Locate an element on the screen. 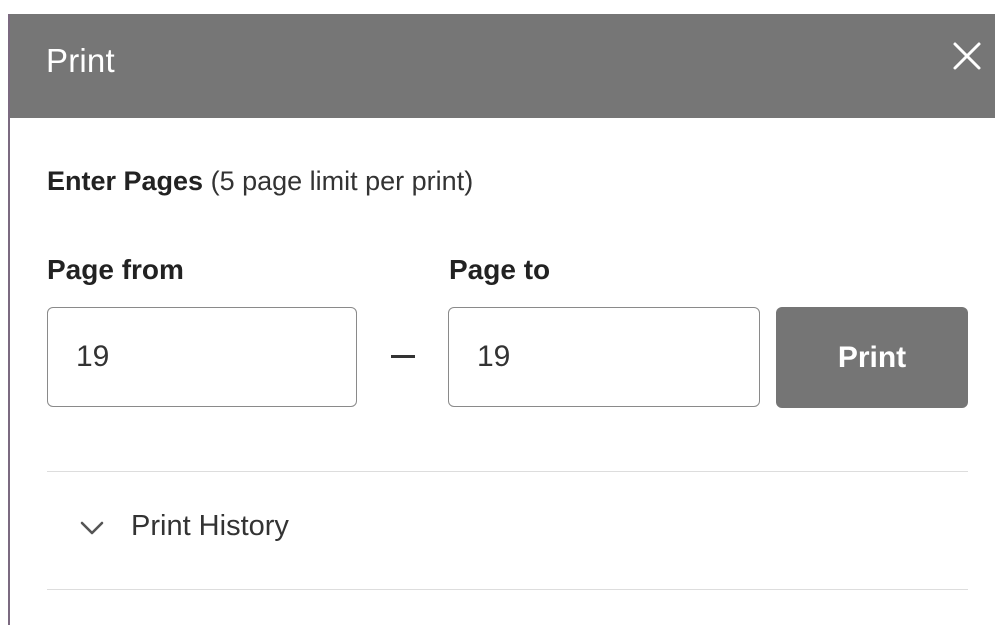 Image resolution: width=995 pixels, height=625 pixels. page-to-input is located at coordinates (604, 357).